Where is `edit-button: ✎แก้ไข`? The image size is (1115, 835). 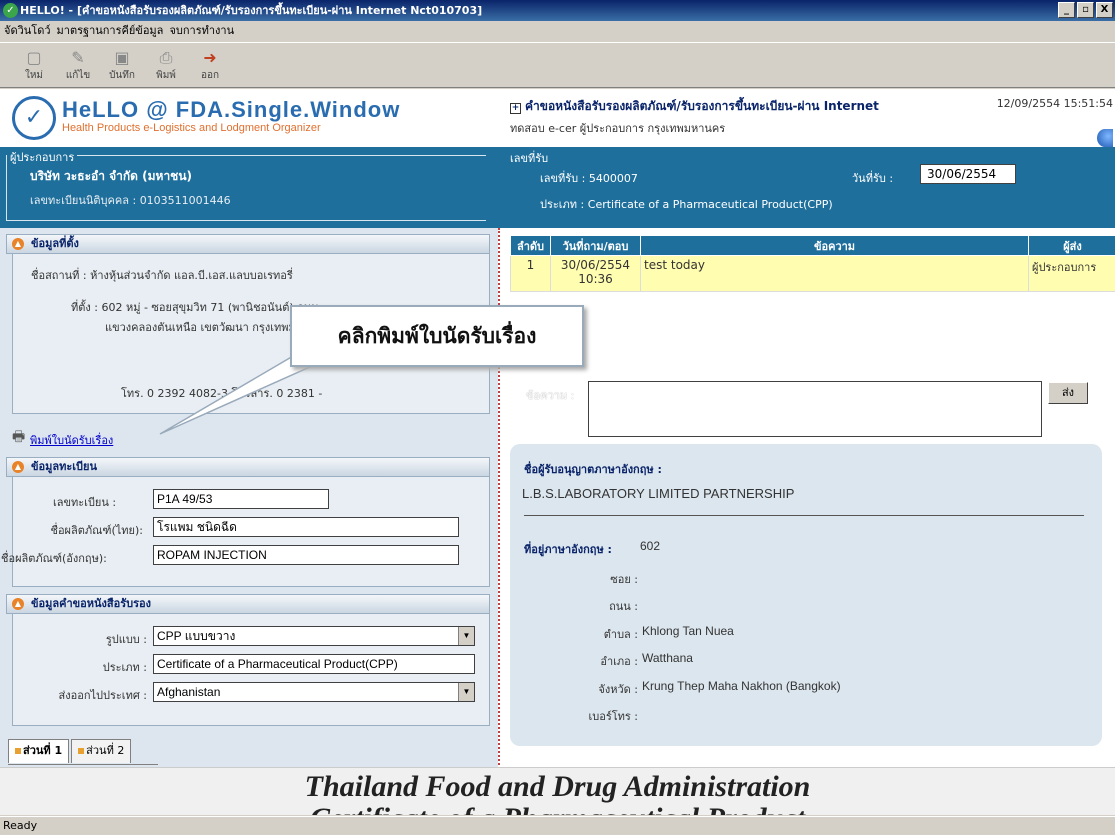 edit-button: ✎แก้ไข is located at coordinates (78, 65).